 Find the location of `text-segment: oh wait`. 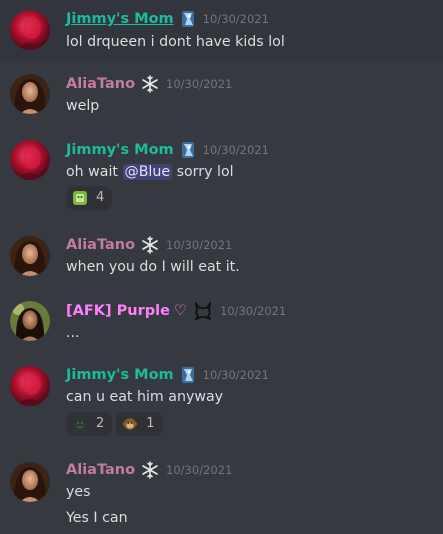

text-segment: oh wait is located at coordinates (94, 172).